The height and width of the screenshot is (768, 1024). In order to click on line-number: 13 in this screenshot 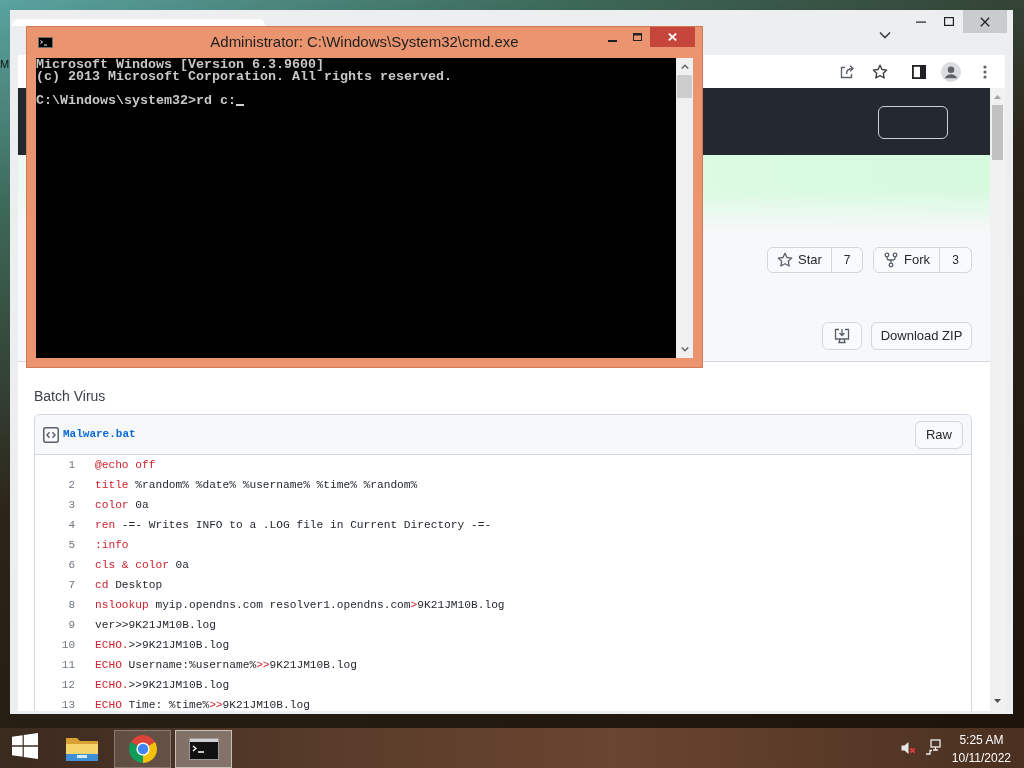, I will do `click(68, 704)`.